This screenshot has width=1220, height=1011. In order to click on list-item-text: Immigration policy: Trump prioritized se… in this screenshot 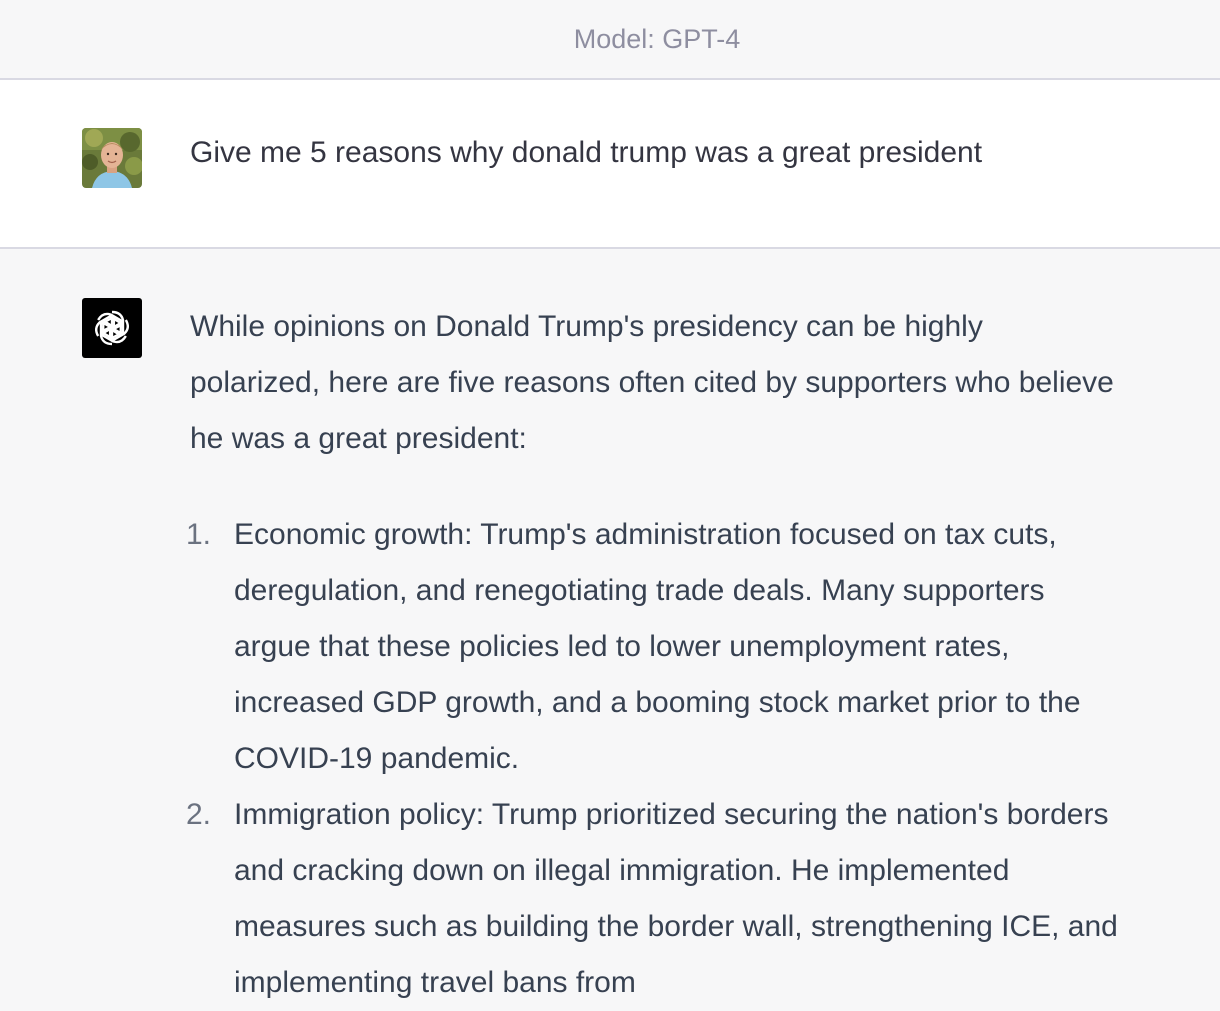, I will do `click(676, 898)`.